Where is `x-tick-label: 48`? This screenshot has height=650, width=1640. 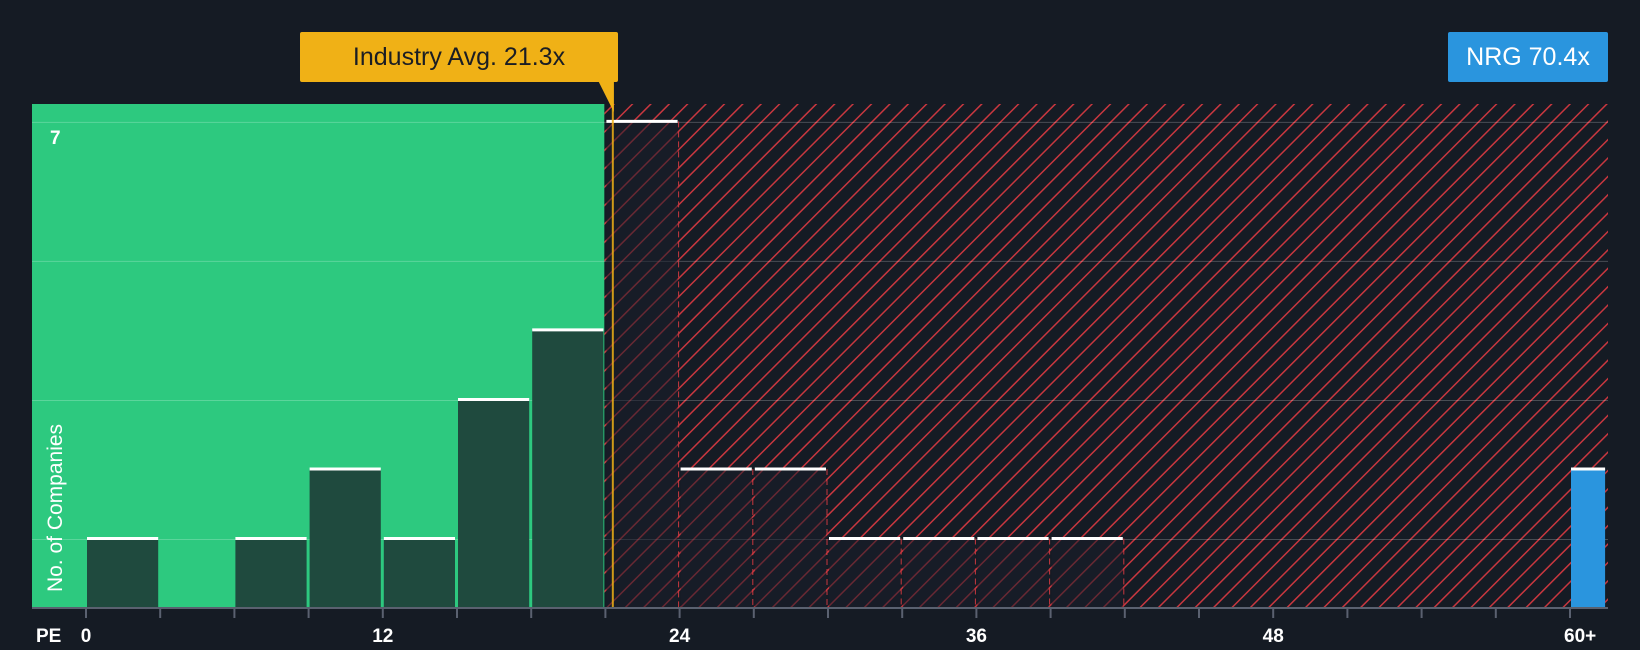 x-tick-label: 48 is located at coordinates (1273, 636).